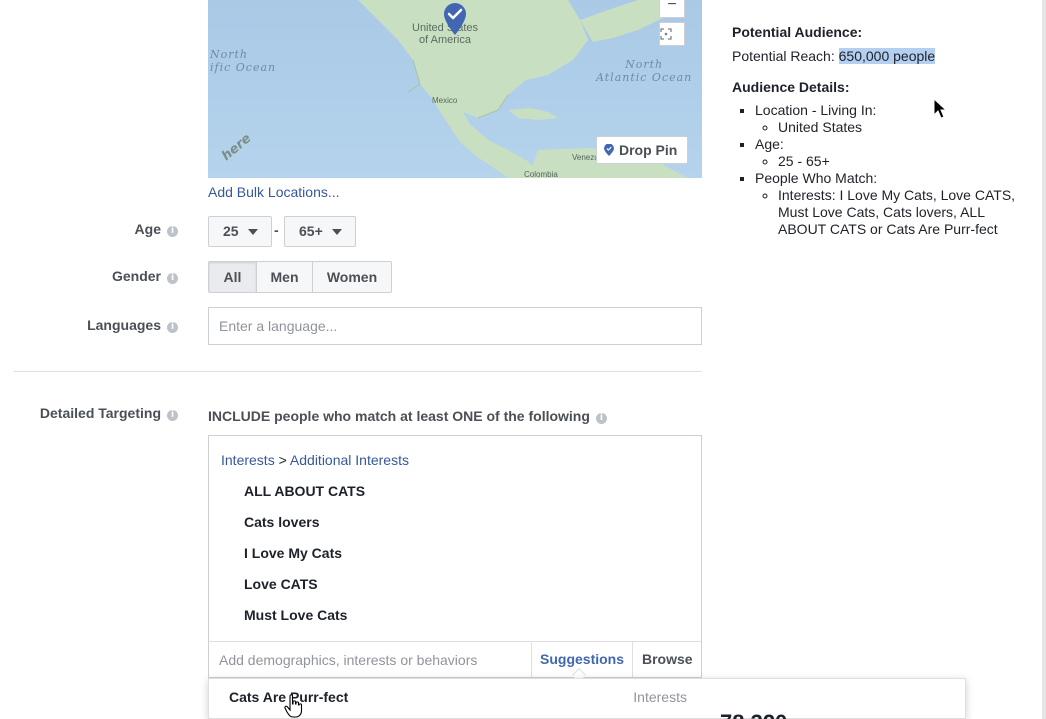 Image resolution: width=1046 pixels, height=719 pixels. I want to click on detail-location-value: United States, so click(905, 127).